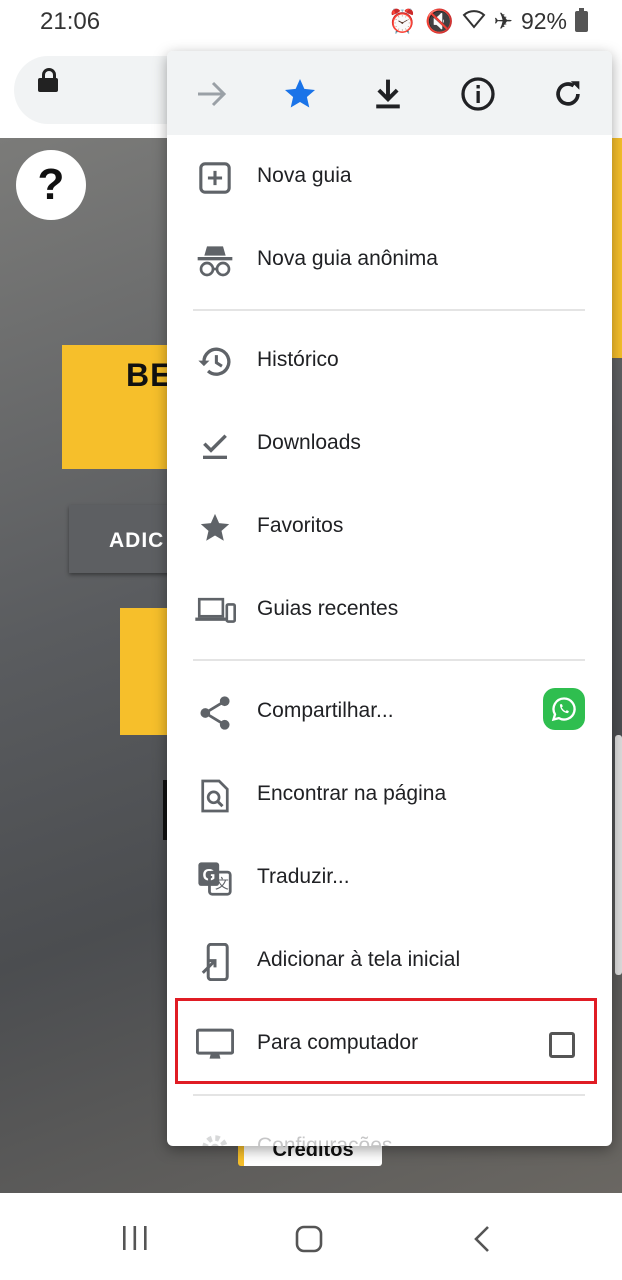 The image size is (622, 1280). Describe the element at coordinates (439, 21) in the screenshot. I see `mute-icon: 🔇` at that location.